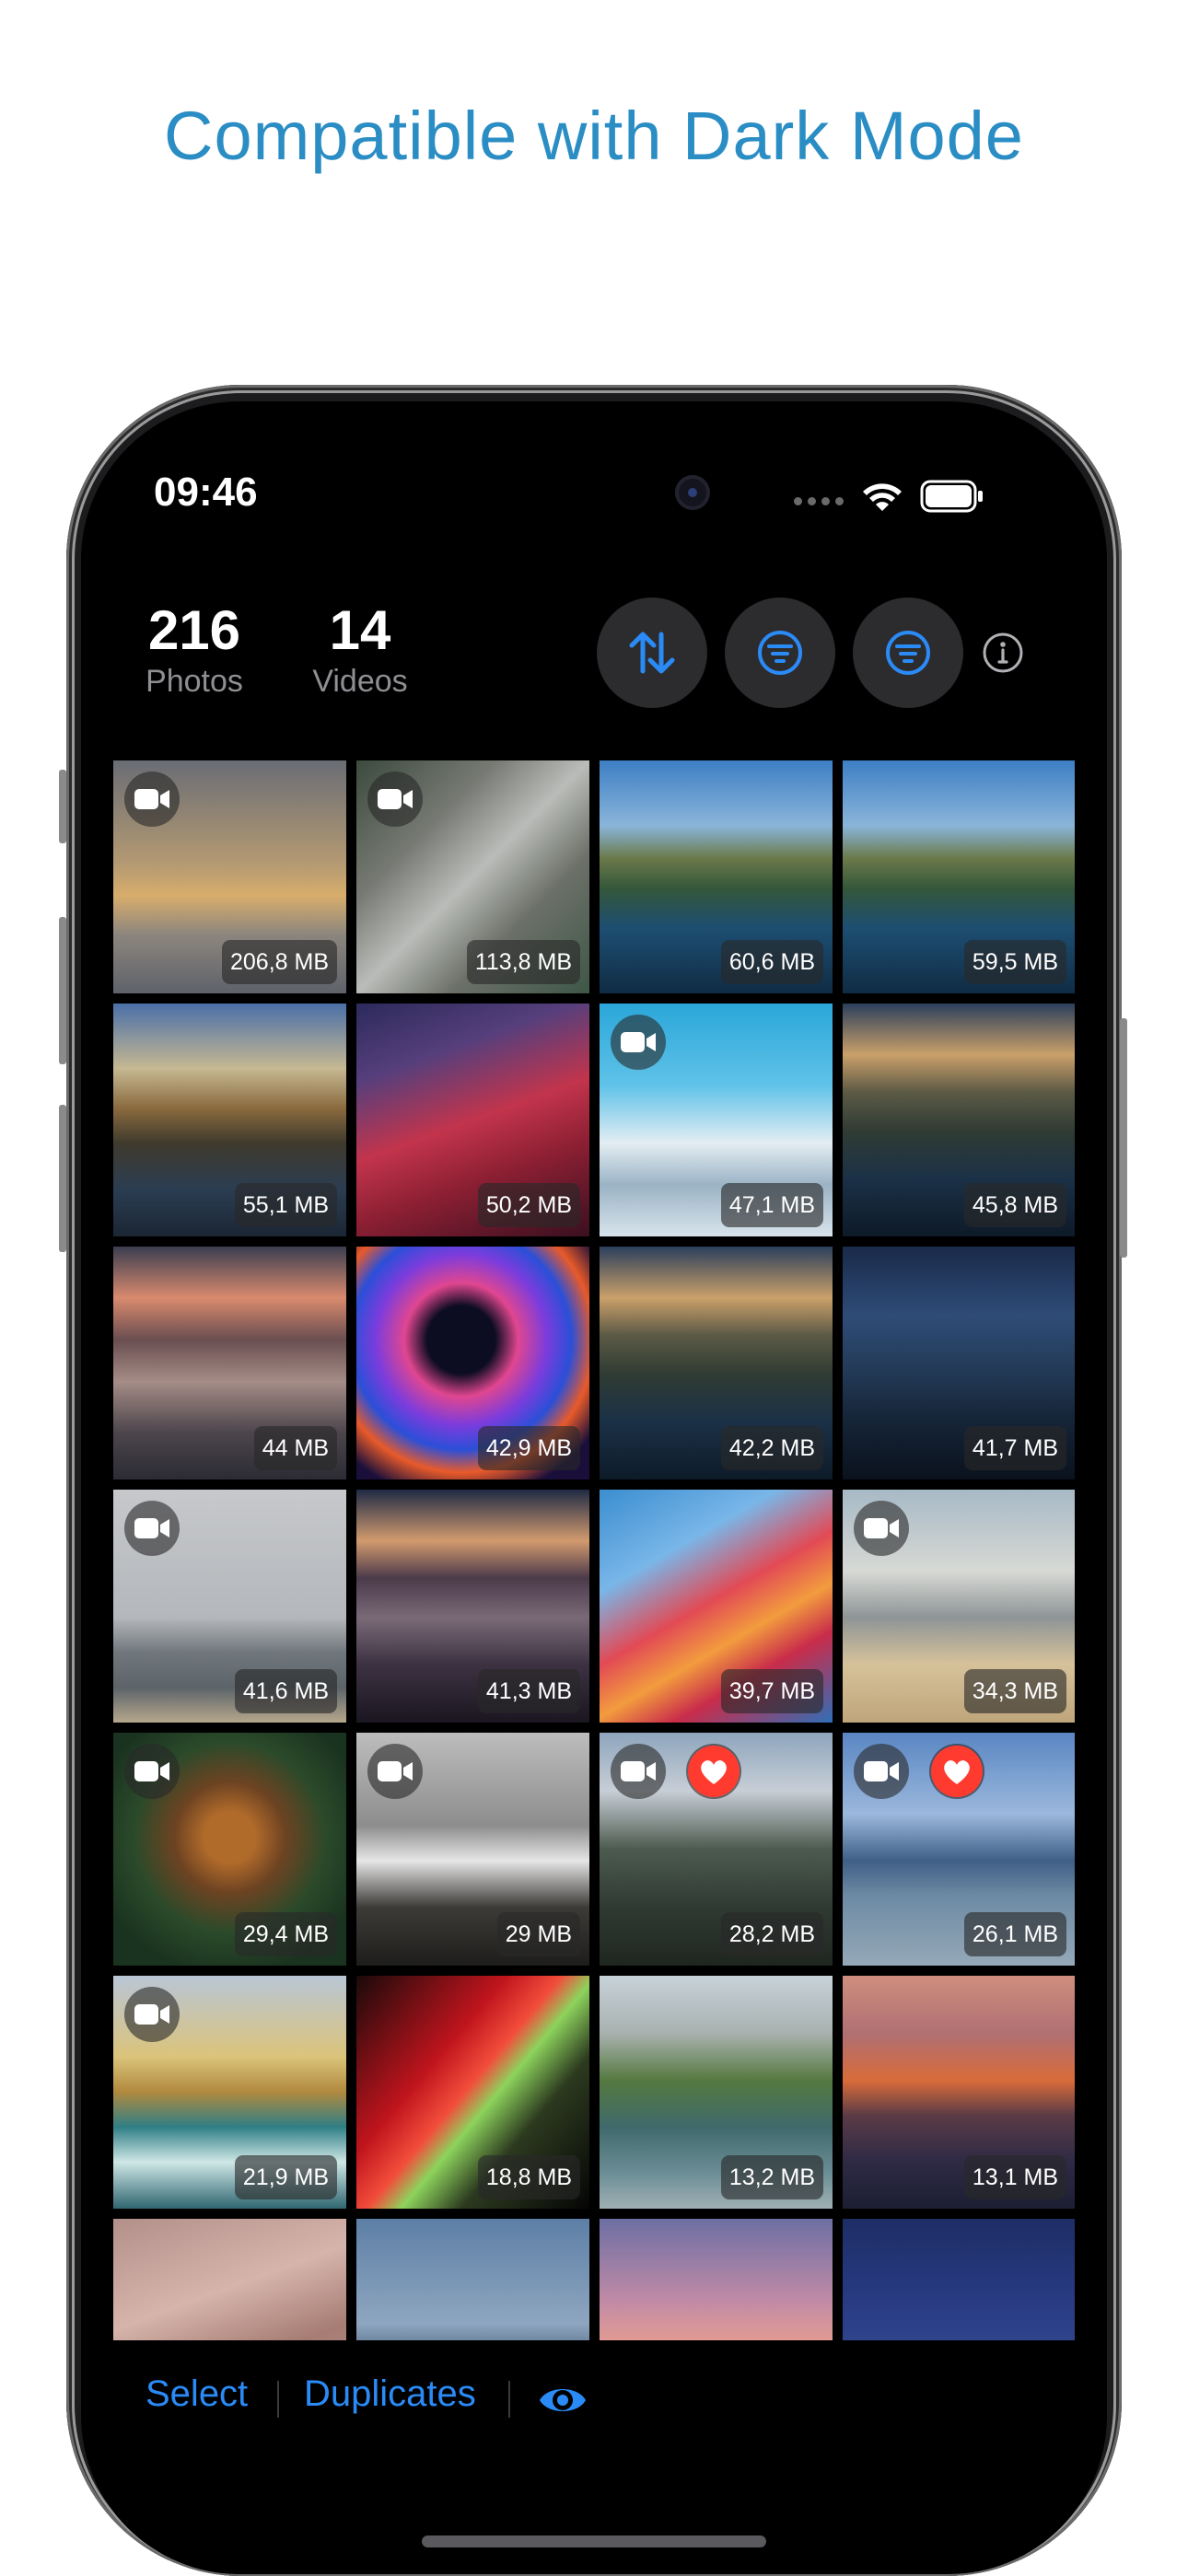  What do you see at coordinates (1014, 1691) in the screenshot?
I see `file-size-badge: 34,3 MB` at bounding box center [1014, 1691].